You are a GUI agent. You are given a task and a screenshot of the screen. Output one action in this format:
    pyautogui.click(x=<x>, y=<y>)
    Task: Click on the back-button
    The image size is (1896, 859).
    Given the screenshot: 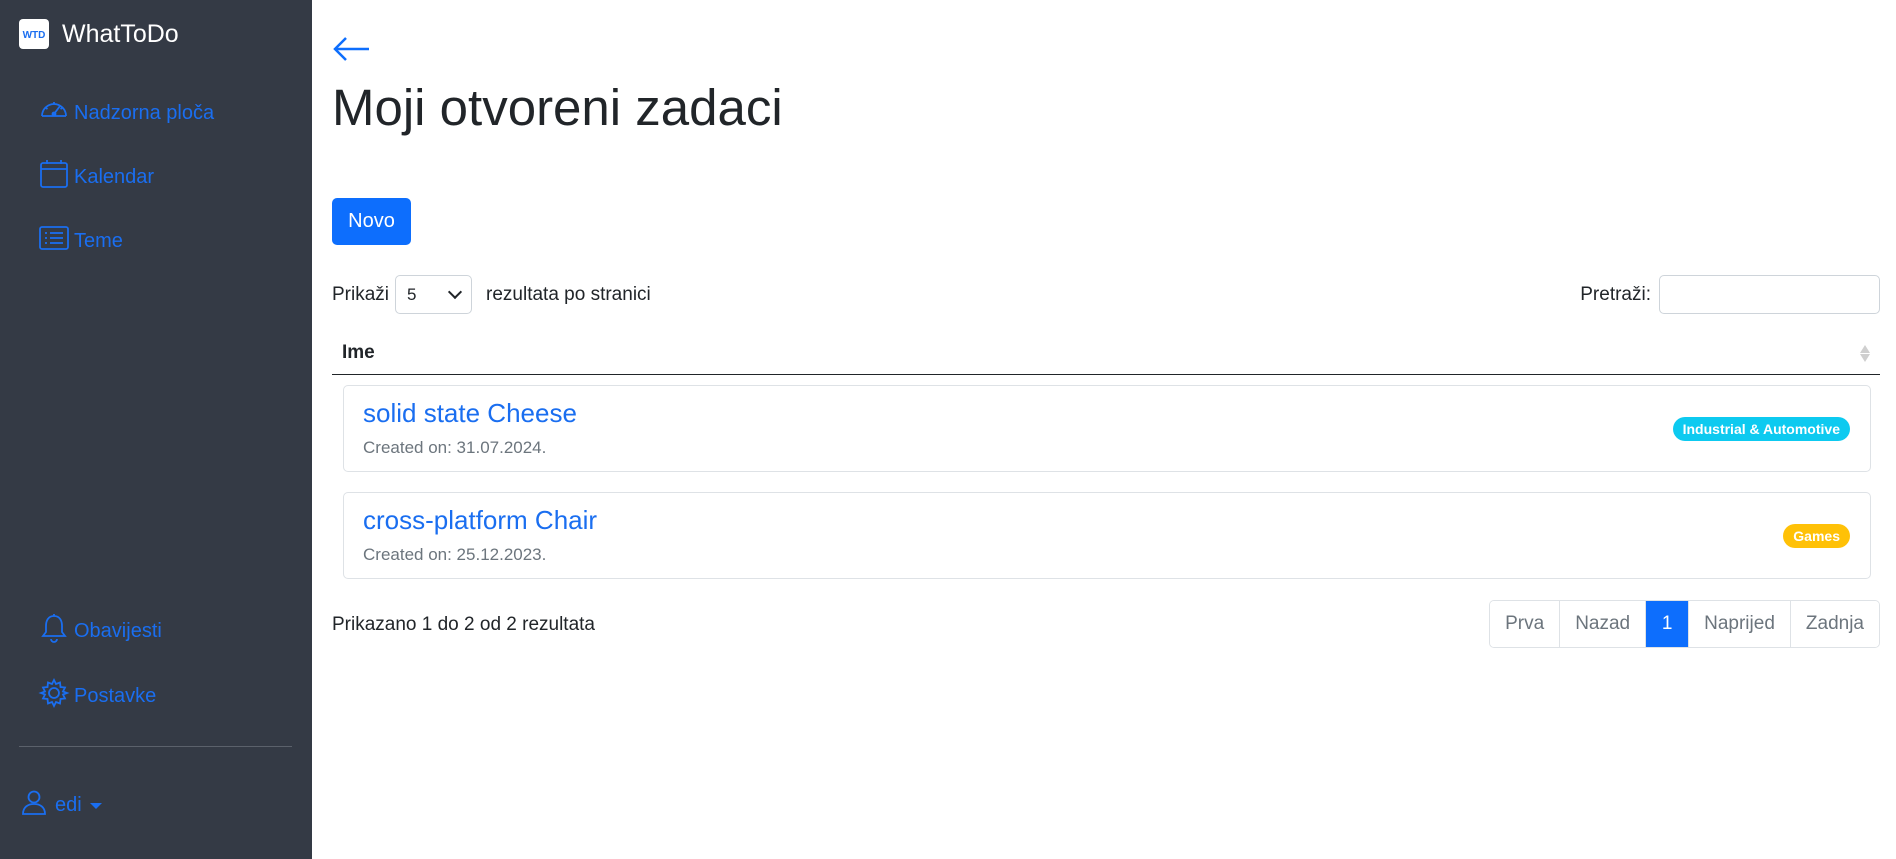 What is the action you would take?
    pyautogui.click(x=352, y=49)
    